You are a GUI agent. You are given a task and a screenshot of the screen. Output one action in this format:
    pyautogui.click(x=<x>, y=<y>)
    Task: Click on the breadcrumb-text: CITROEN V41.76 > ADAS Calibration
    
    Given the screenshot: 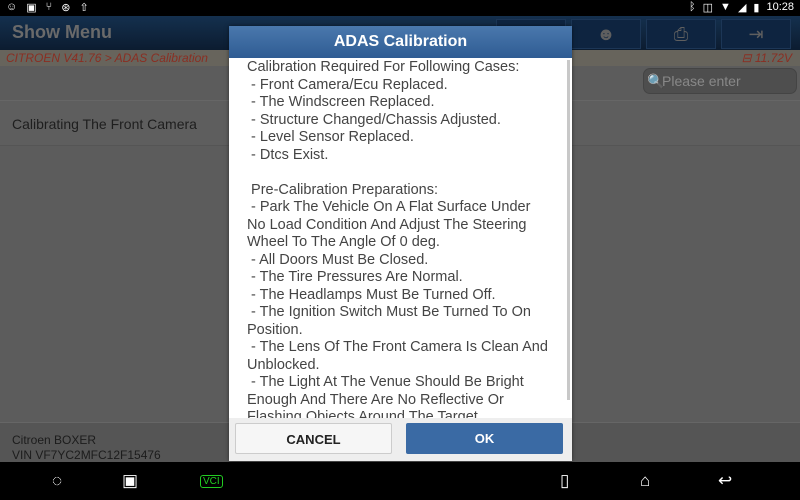 What is the action you would take?
    pyautogui.click(x=107, y=58)
    